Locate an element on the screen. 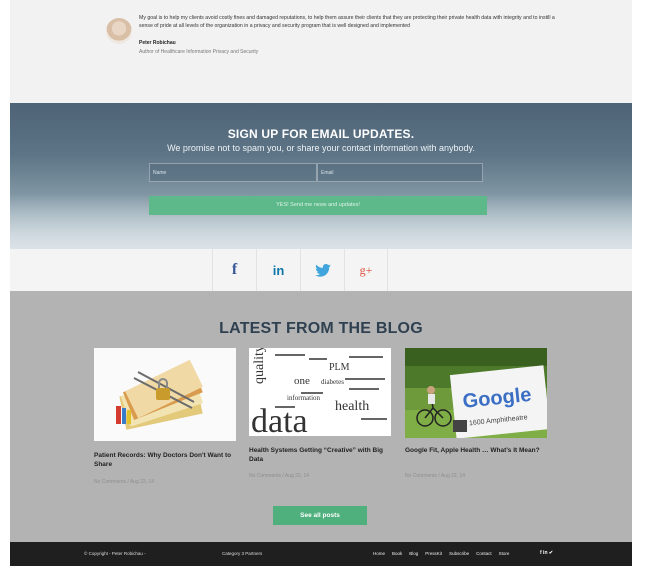  page-bottom-margin is located at coordinates (324, 572).